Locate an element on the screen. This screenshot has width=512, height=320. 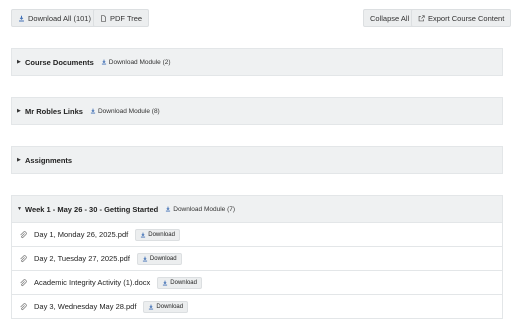
module-title: Course Documents is located at coordinates (59, 62).